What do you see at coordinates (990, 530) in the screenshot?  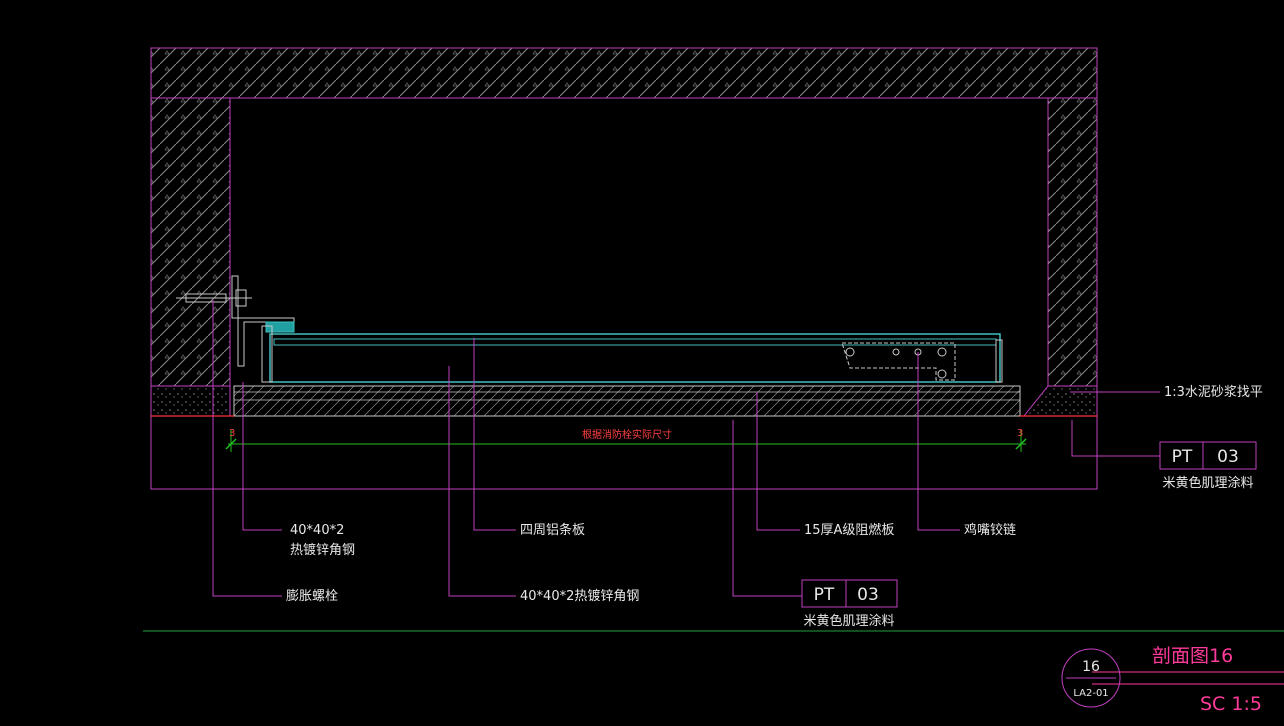 I see `hinge-label: 鸡嘴铰链` at bounding box center [990, 530].